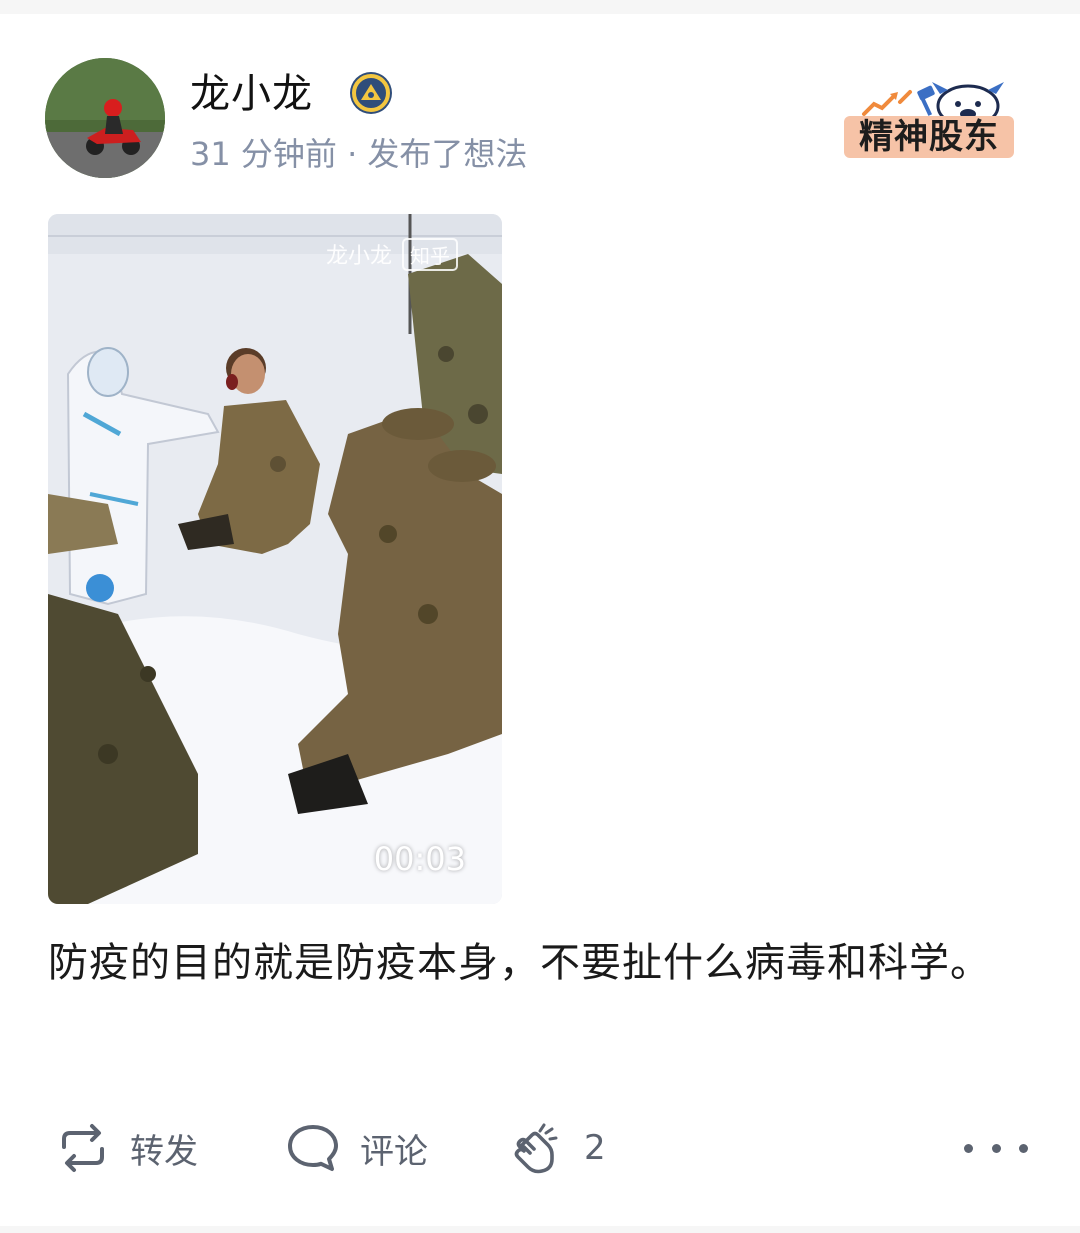 The width and height of the screenshot is (1080, 1233). What do you see at coordinates (356, 1148) in the screenshot?
I see `comment-button: 评论` at bounding box center [356, 1148].